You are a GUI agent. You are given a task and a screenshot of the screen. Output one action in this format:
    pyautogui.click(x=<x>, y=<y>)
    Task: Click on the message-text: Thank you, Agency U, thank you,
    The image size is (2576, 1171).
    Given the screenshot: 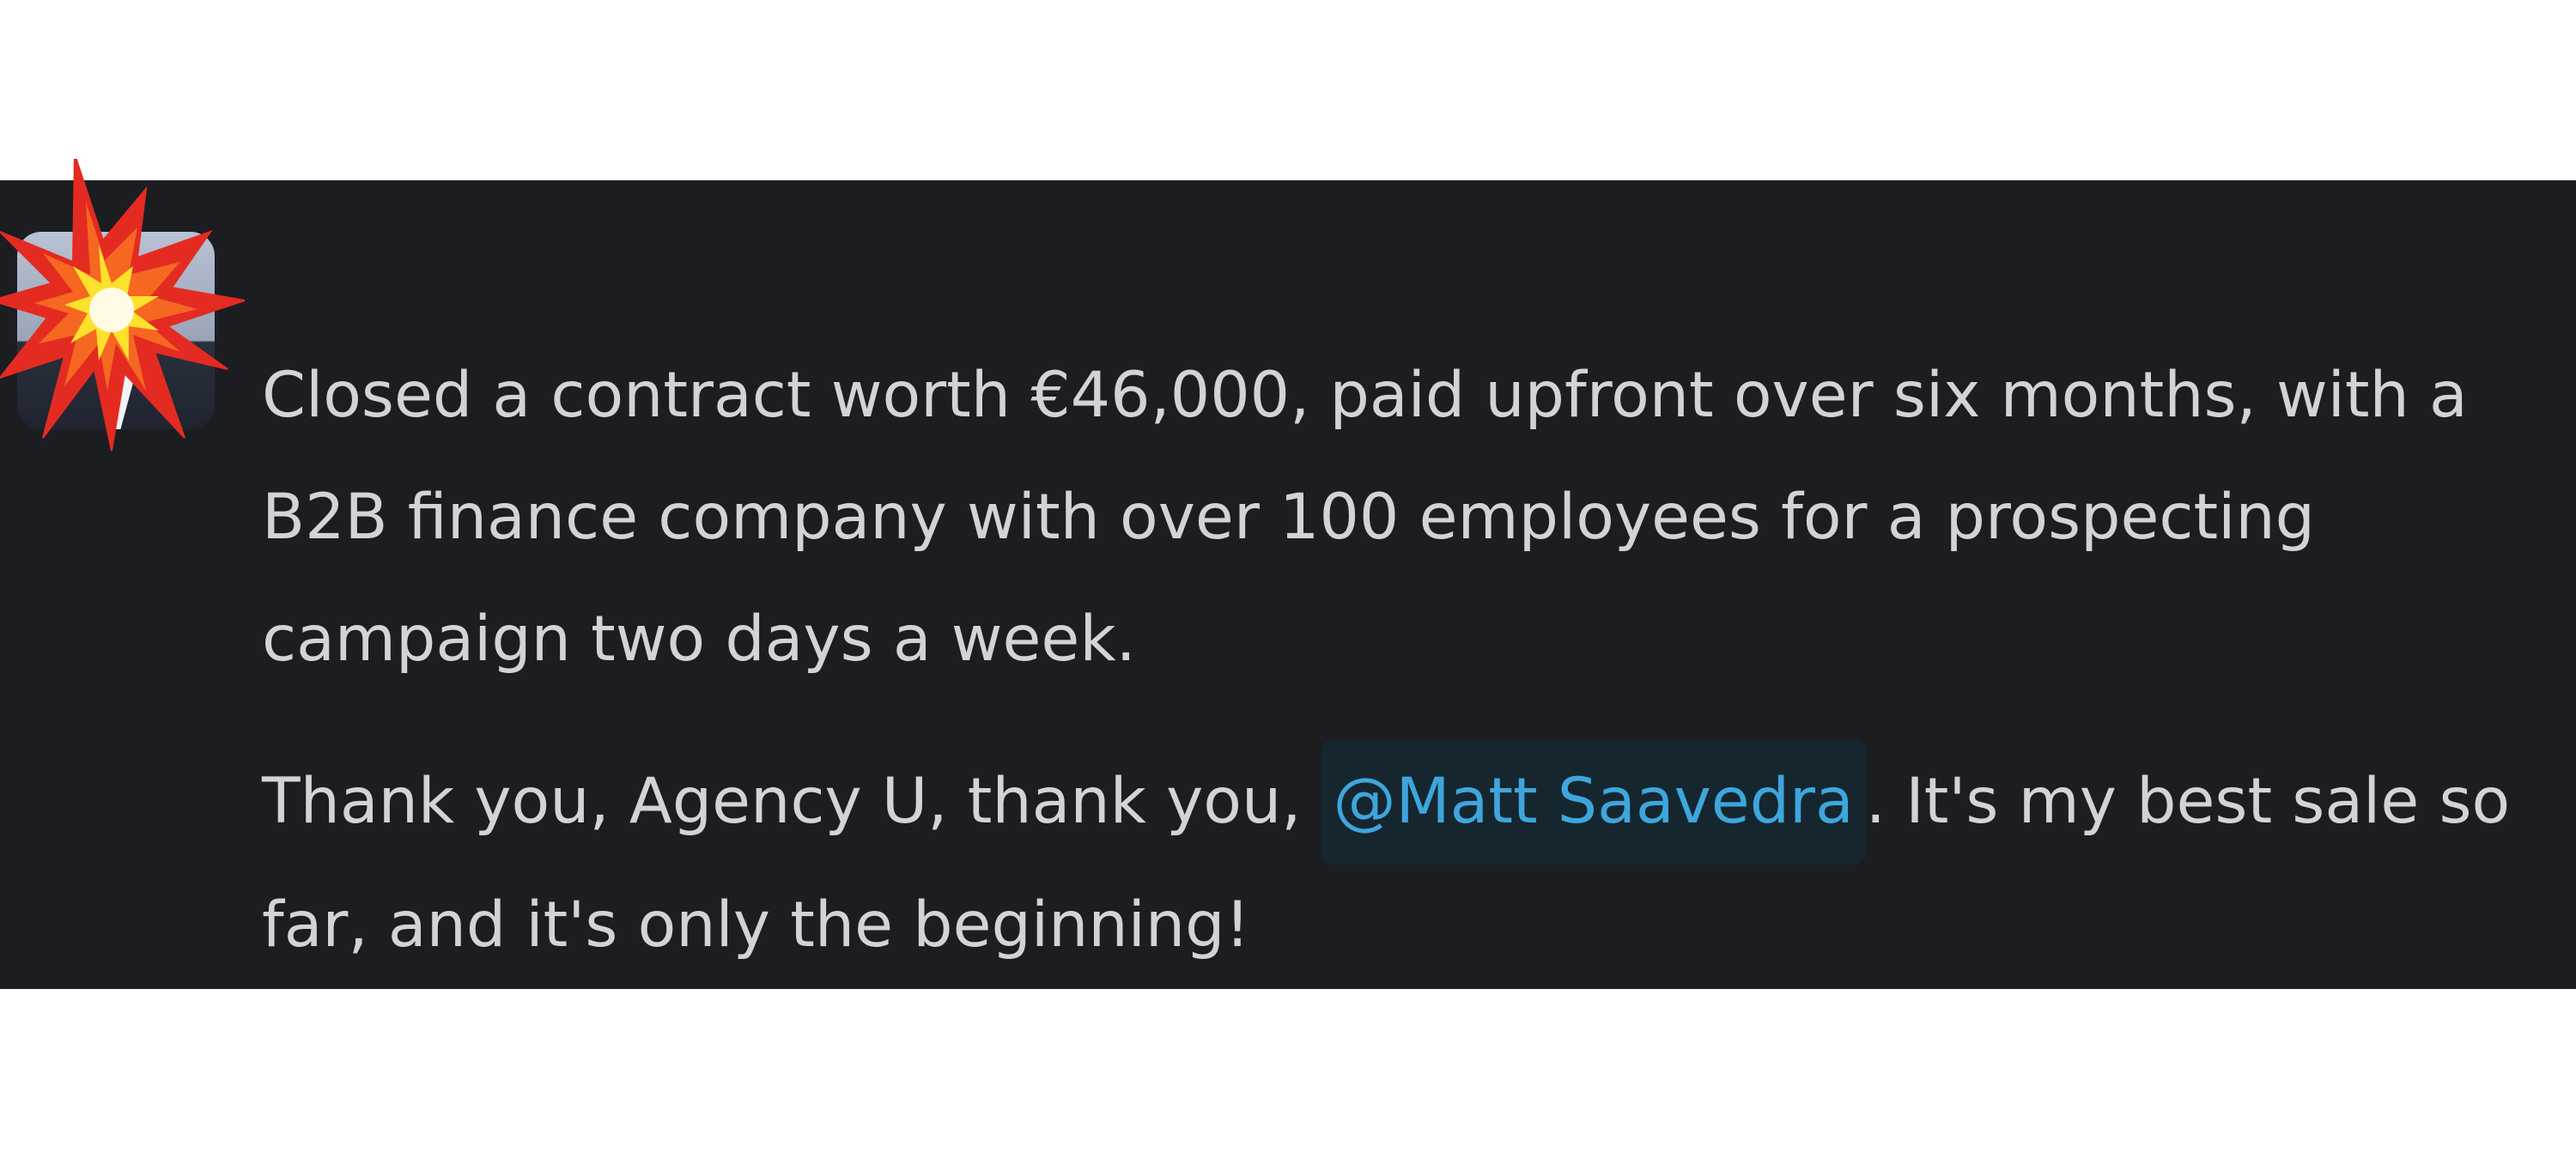 What is the action you would take?
    pyautogui.click(x=792, y=801)
    